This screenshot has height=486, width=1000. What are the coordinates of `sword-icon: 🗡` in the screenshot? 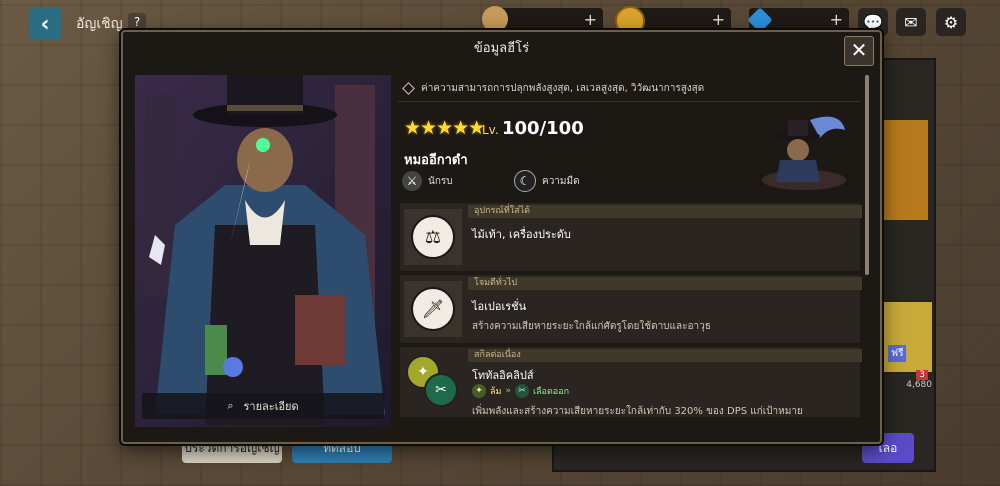 It's located at (433, 309).